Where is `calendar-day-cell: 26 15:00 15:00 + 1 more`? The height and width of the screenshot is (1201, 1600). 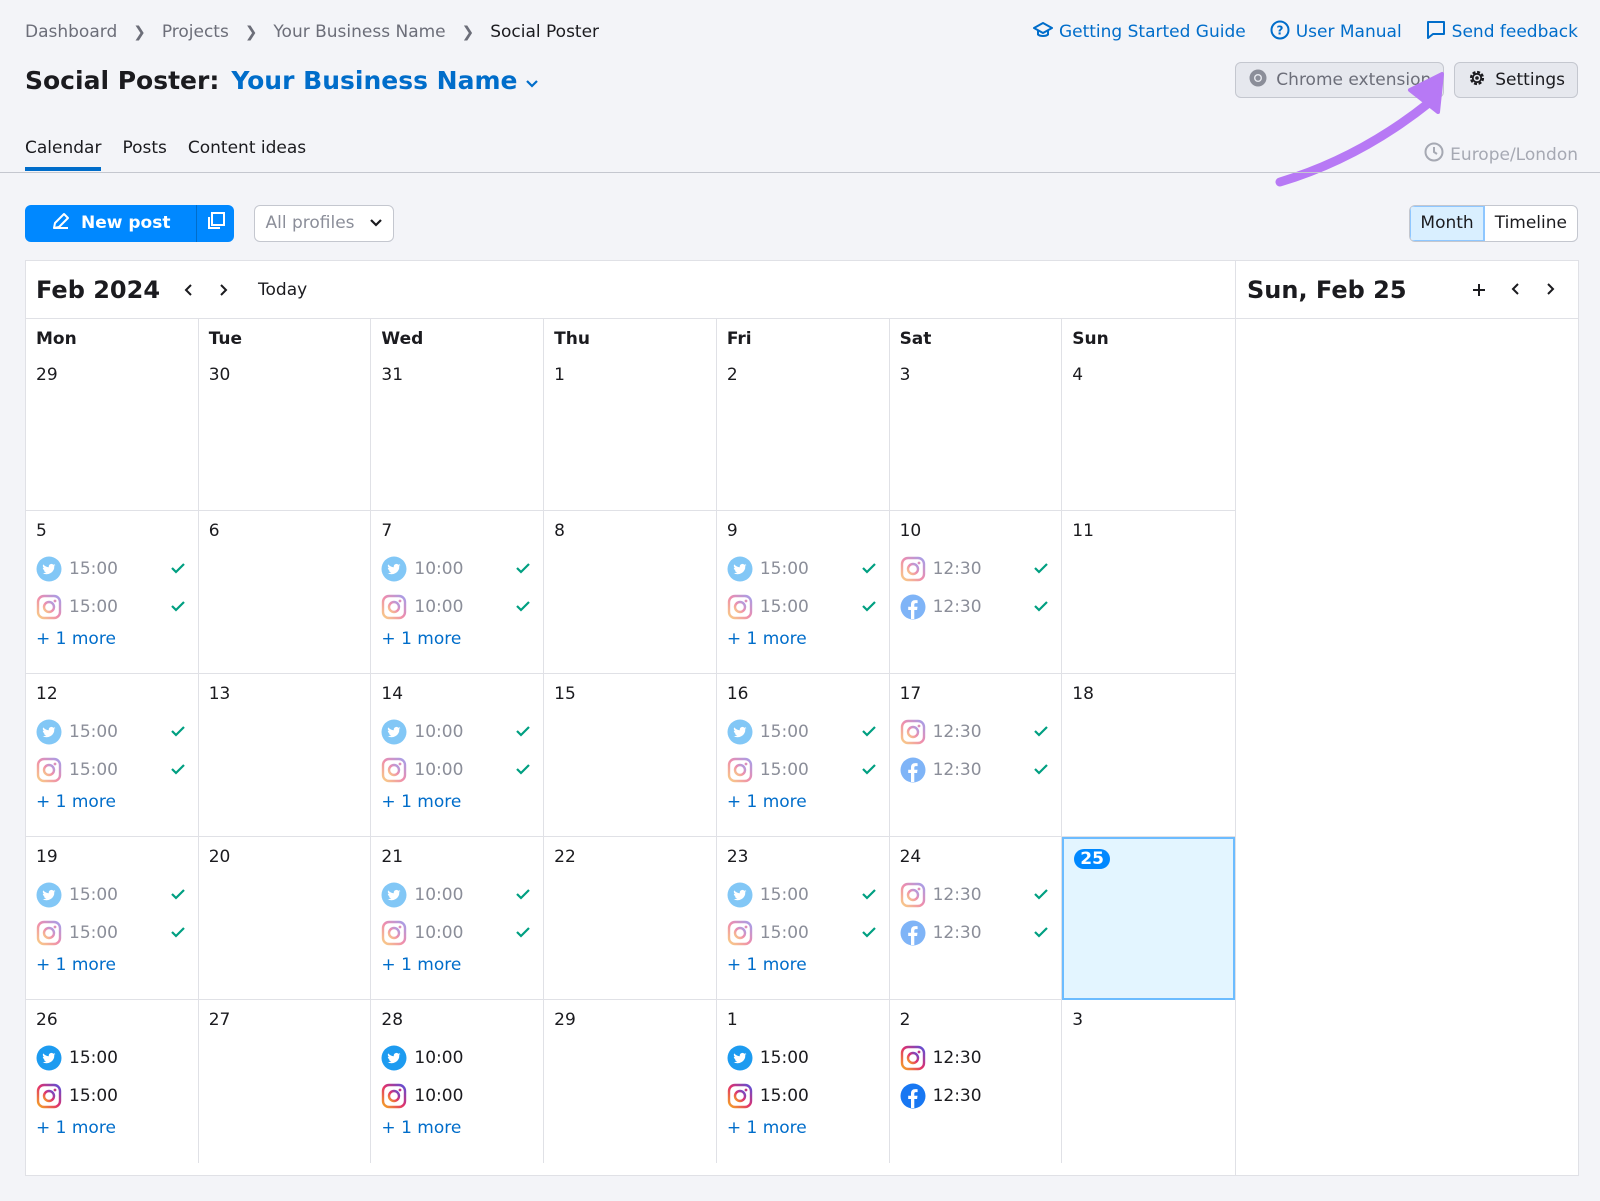
calendar-day-cell: 26 15:00 15:00 + 1 more is located at coordinates (112, 1081).